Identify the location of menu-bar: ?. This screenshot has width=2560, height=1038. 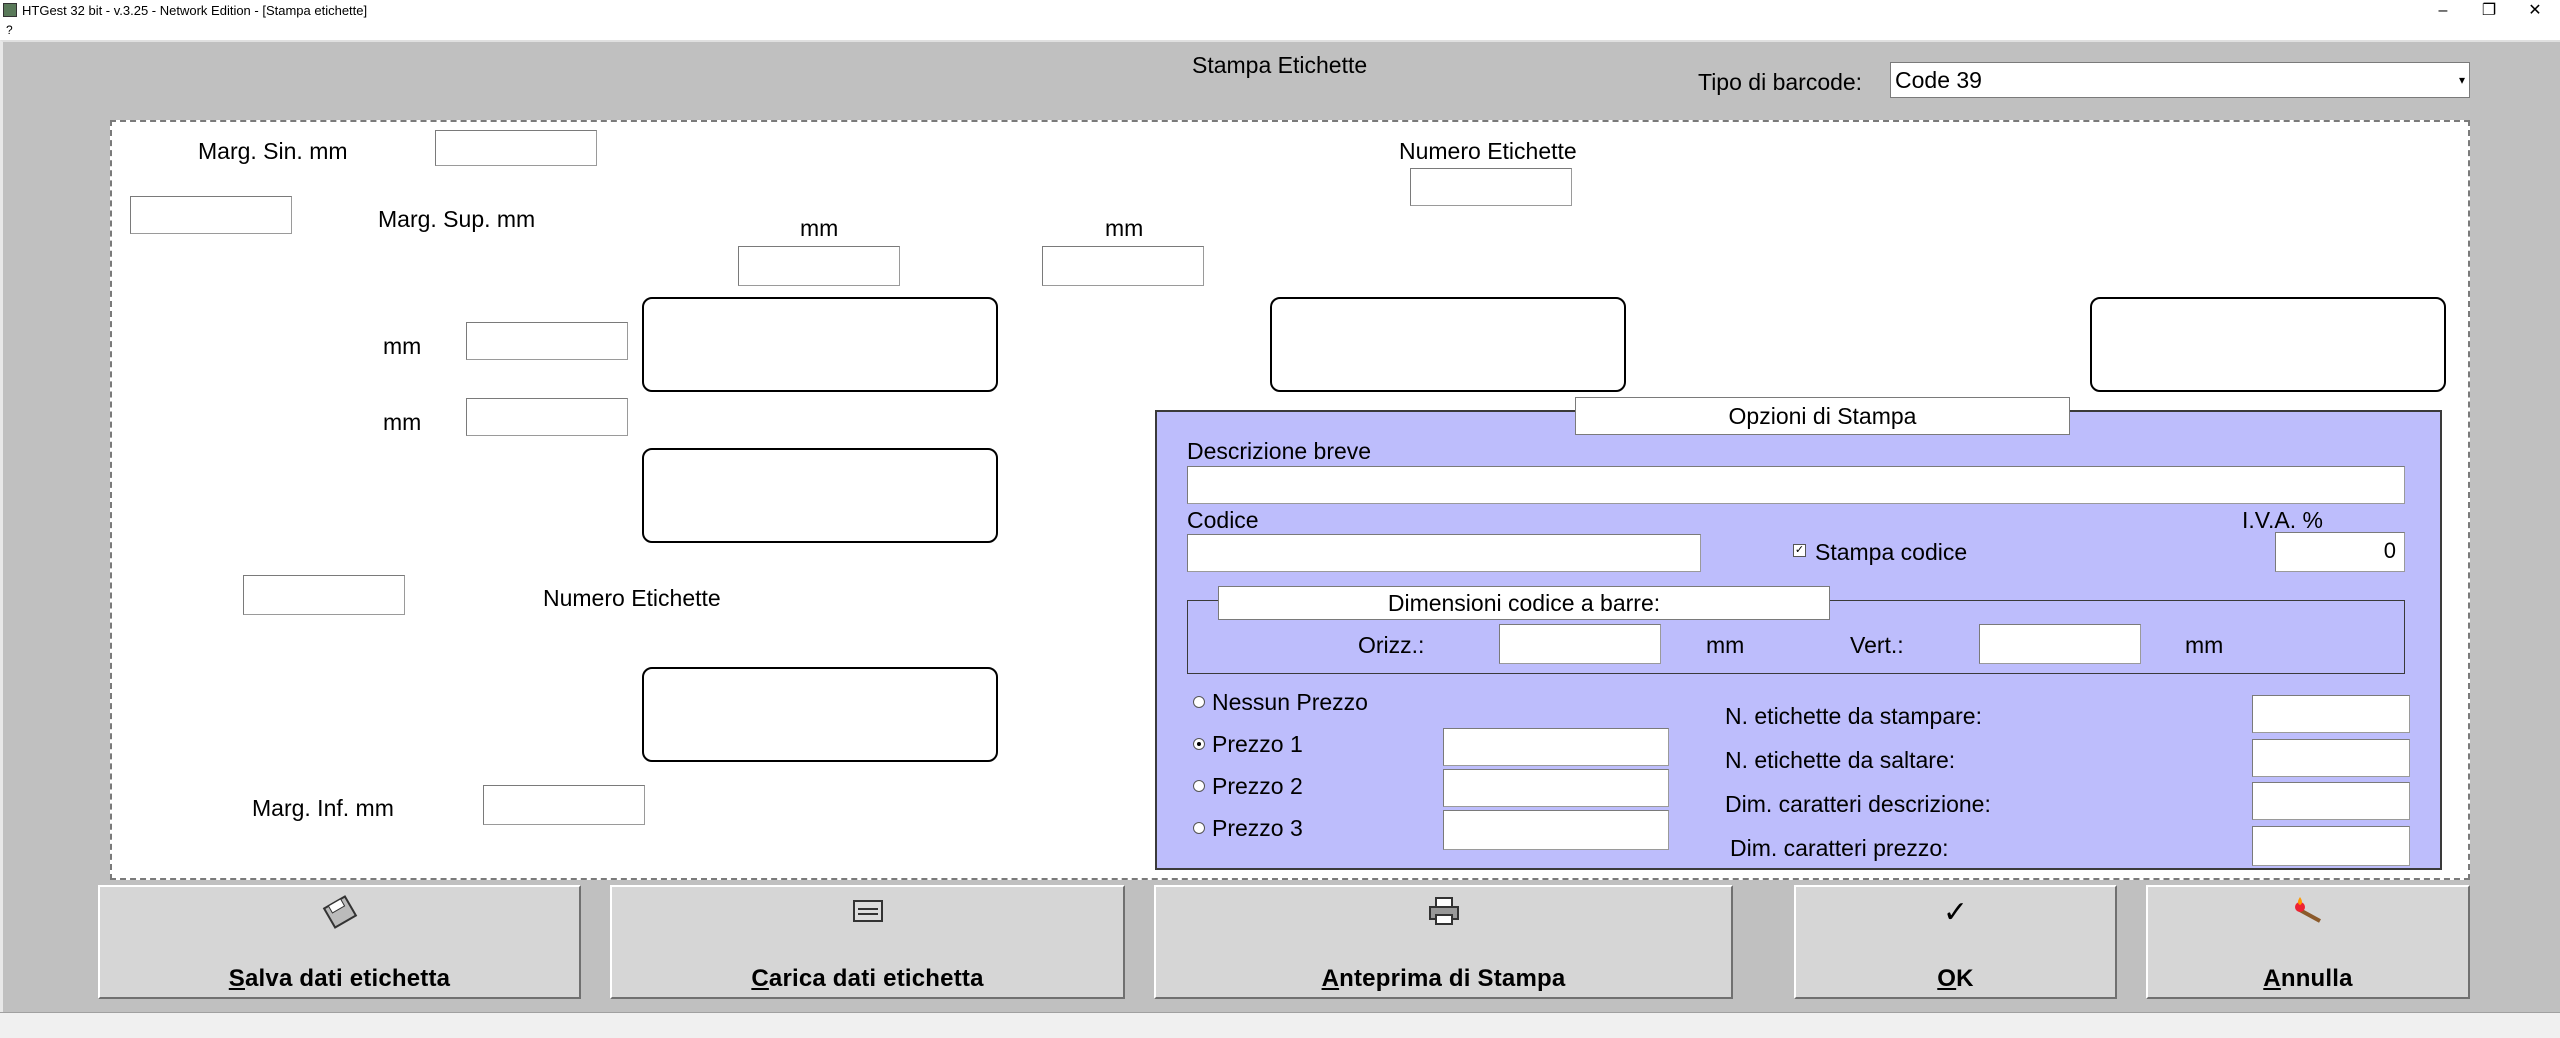
(1280, 31).